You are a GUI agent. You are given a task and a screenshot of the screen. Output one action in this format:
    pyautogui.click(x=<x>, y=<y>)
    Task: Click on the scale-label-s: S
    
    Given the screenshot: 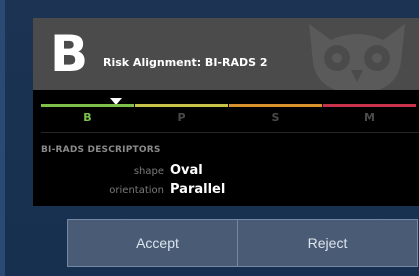 What is the action you would take?
    pyautogui.click(x=275, y=117)
    